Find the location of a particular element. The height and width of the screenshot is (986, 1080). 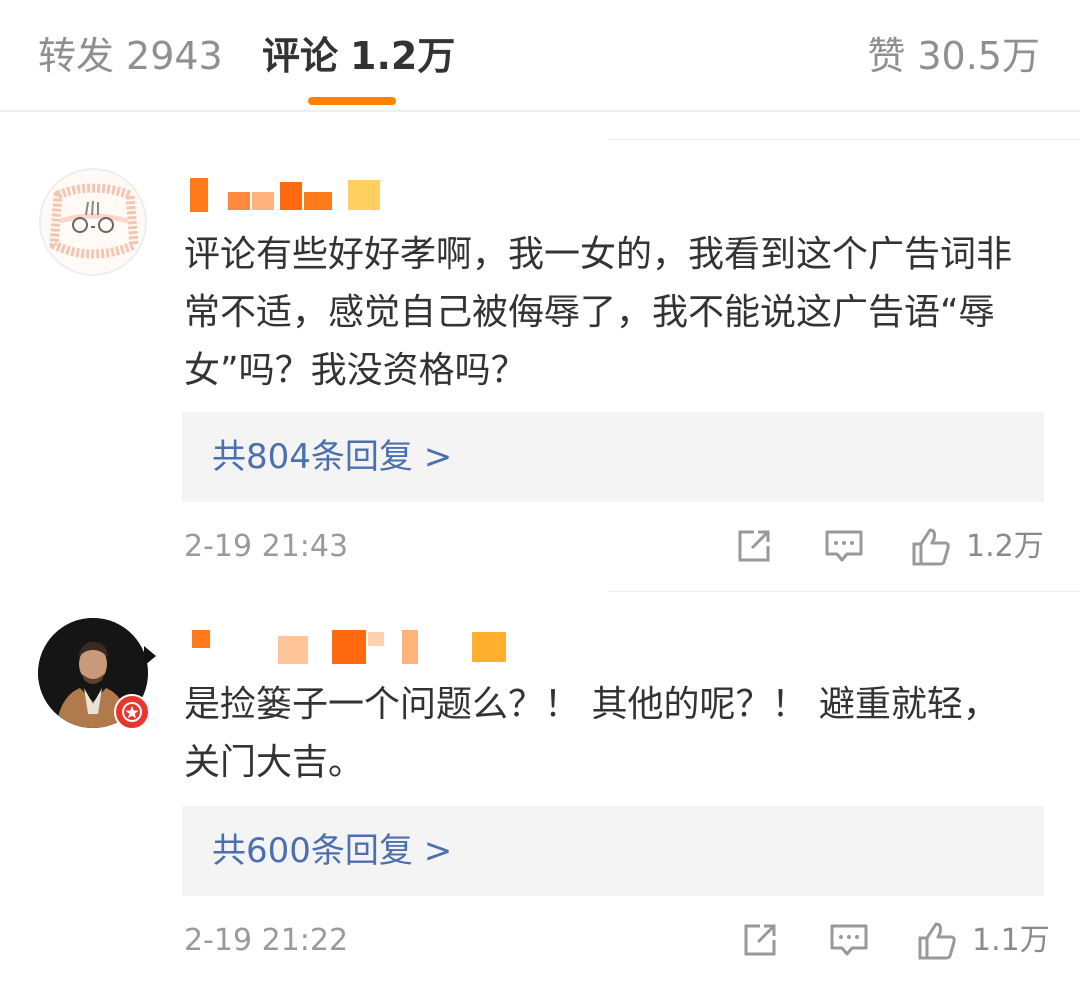

like-count: 1.2万 is located at coordinates (1005, 546).